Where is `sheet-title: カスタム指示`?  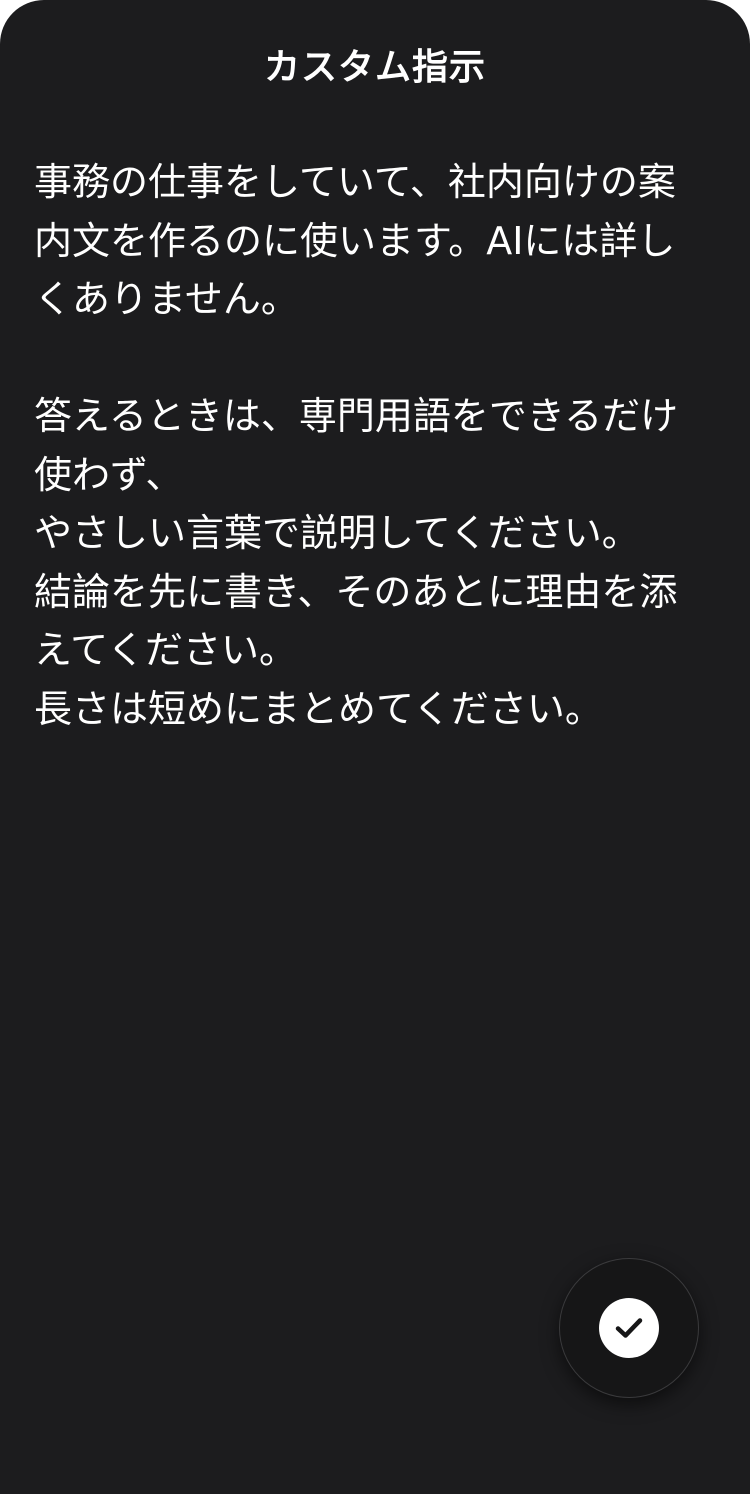
sheet-title: カスタム指示 is located at coordinates (374, 67).